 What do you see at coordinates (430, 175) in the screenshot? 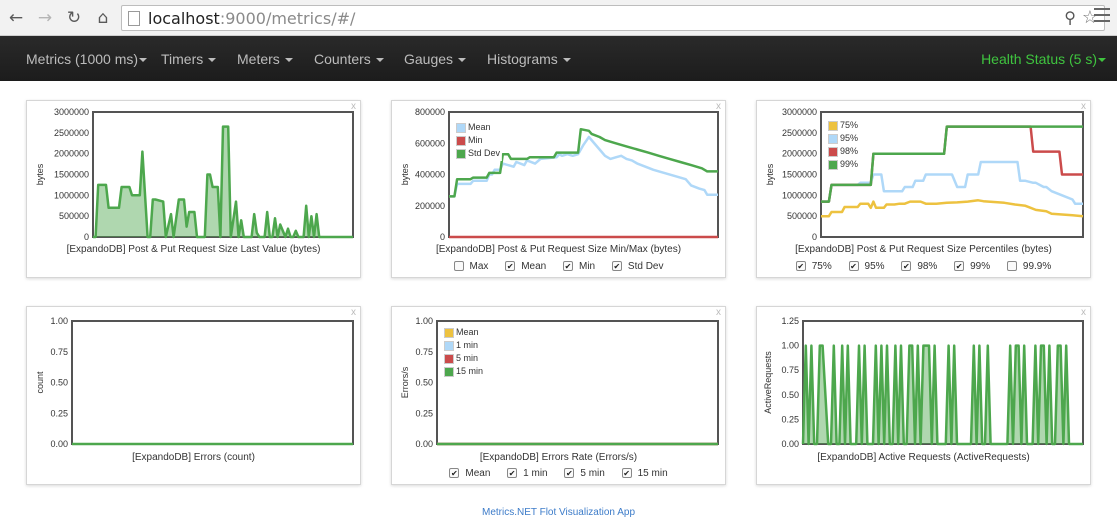
I see `y-tick-label: 400000` at bounding box center [430, 175].